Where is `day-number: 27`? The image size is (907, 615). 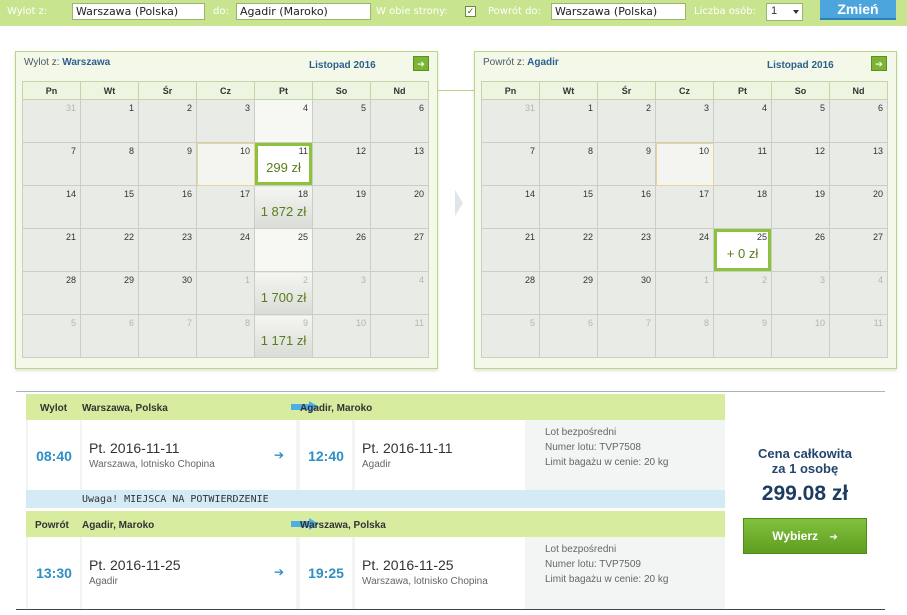 day-number: 27 is located at coordinates (877, 237).